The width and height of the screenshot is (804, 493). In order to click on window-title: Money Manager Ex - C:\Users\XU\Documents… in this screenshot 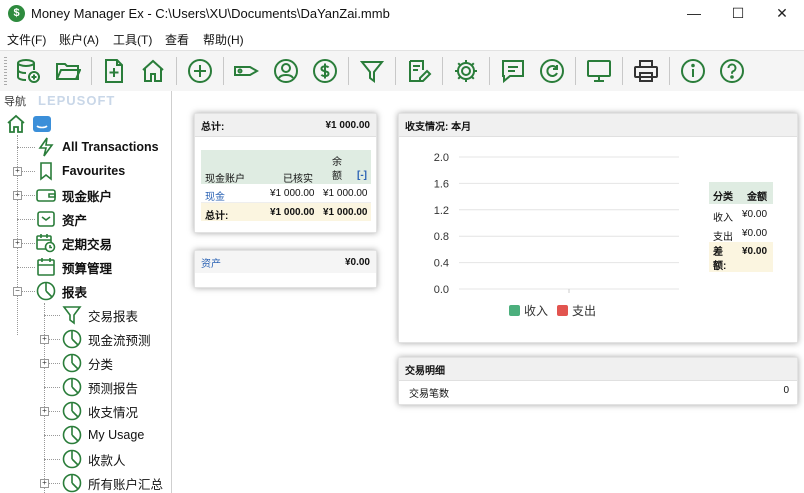, I will do `click(210, 13)`.